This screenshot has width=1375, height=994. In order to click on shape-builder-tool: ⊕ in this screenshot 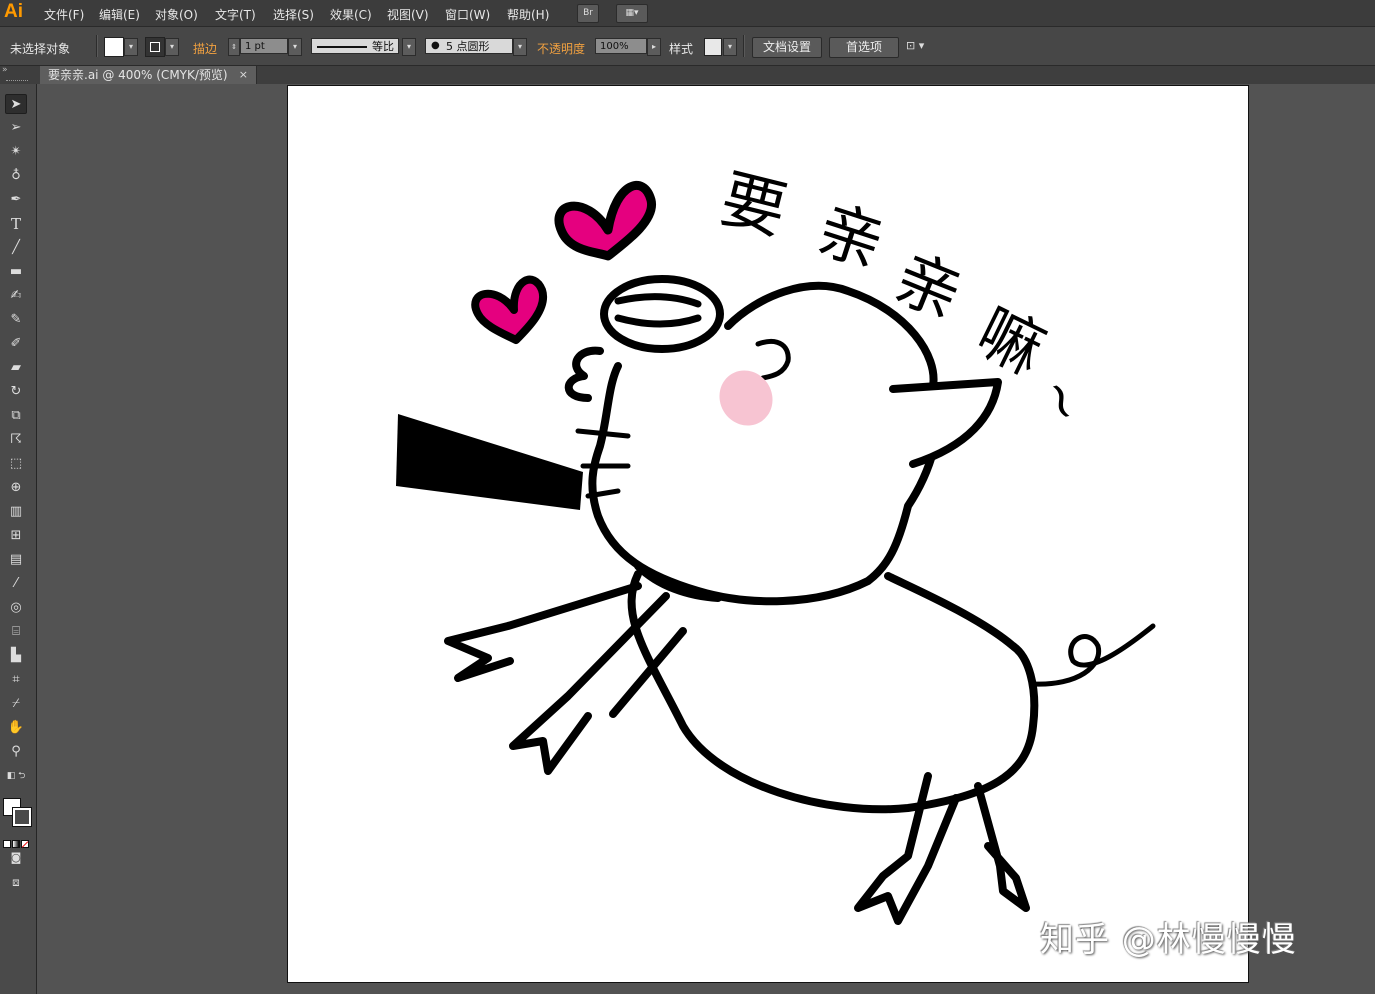, I will do `click(16, 488)`.